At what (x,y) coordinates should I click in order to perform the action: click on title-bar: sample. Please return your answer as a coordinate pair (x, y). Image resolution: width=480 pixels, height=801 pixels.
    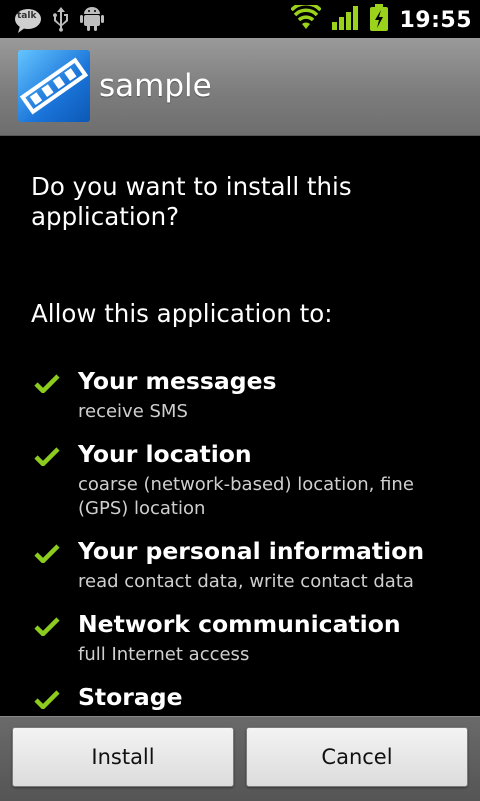
    Looking at the image, I should click on (240, 87).